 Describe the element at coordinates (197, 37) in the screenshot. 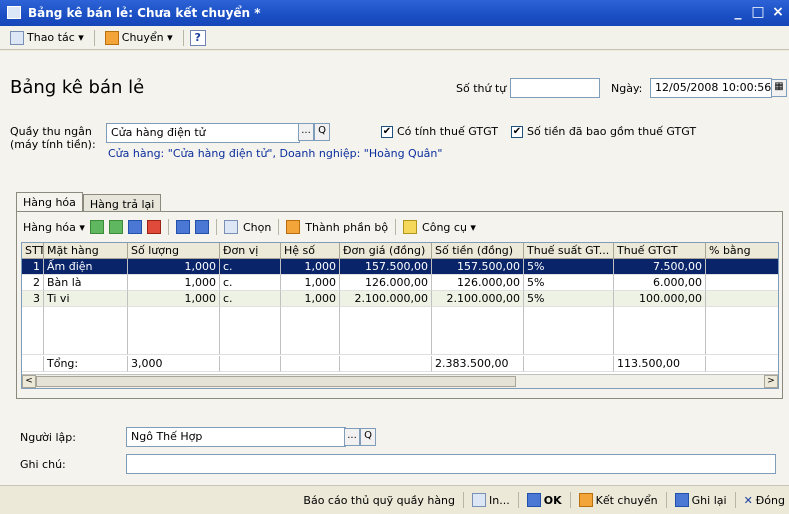

I see `help-button: ?` at that location.